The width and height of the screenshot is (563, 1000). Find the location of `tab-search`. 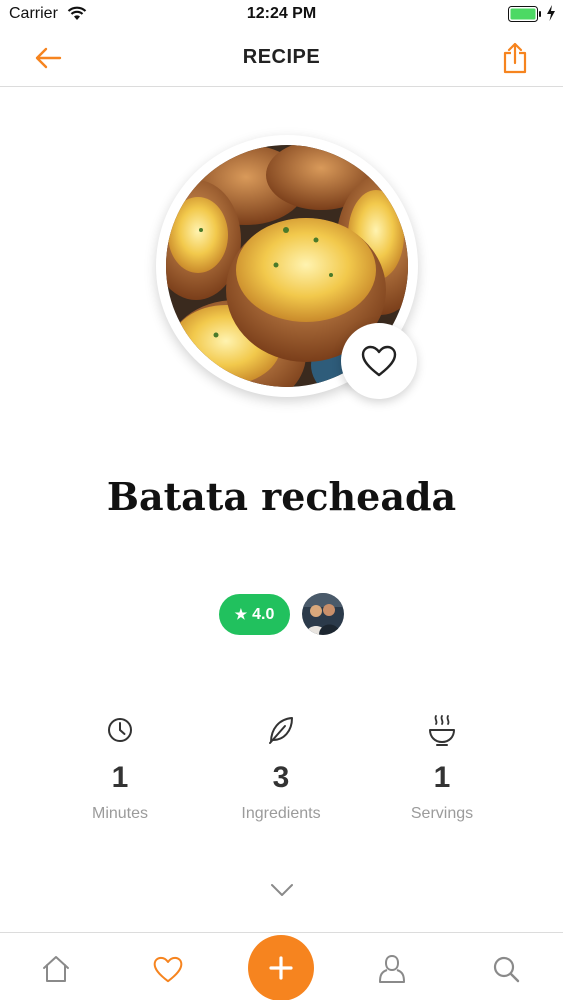

tab-search is located at coordinates (506, 969).